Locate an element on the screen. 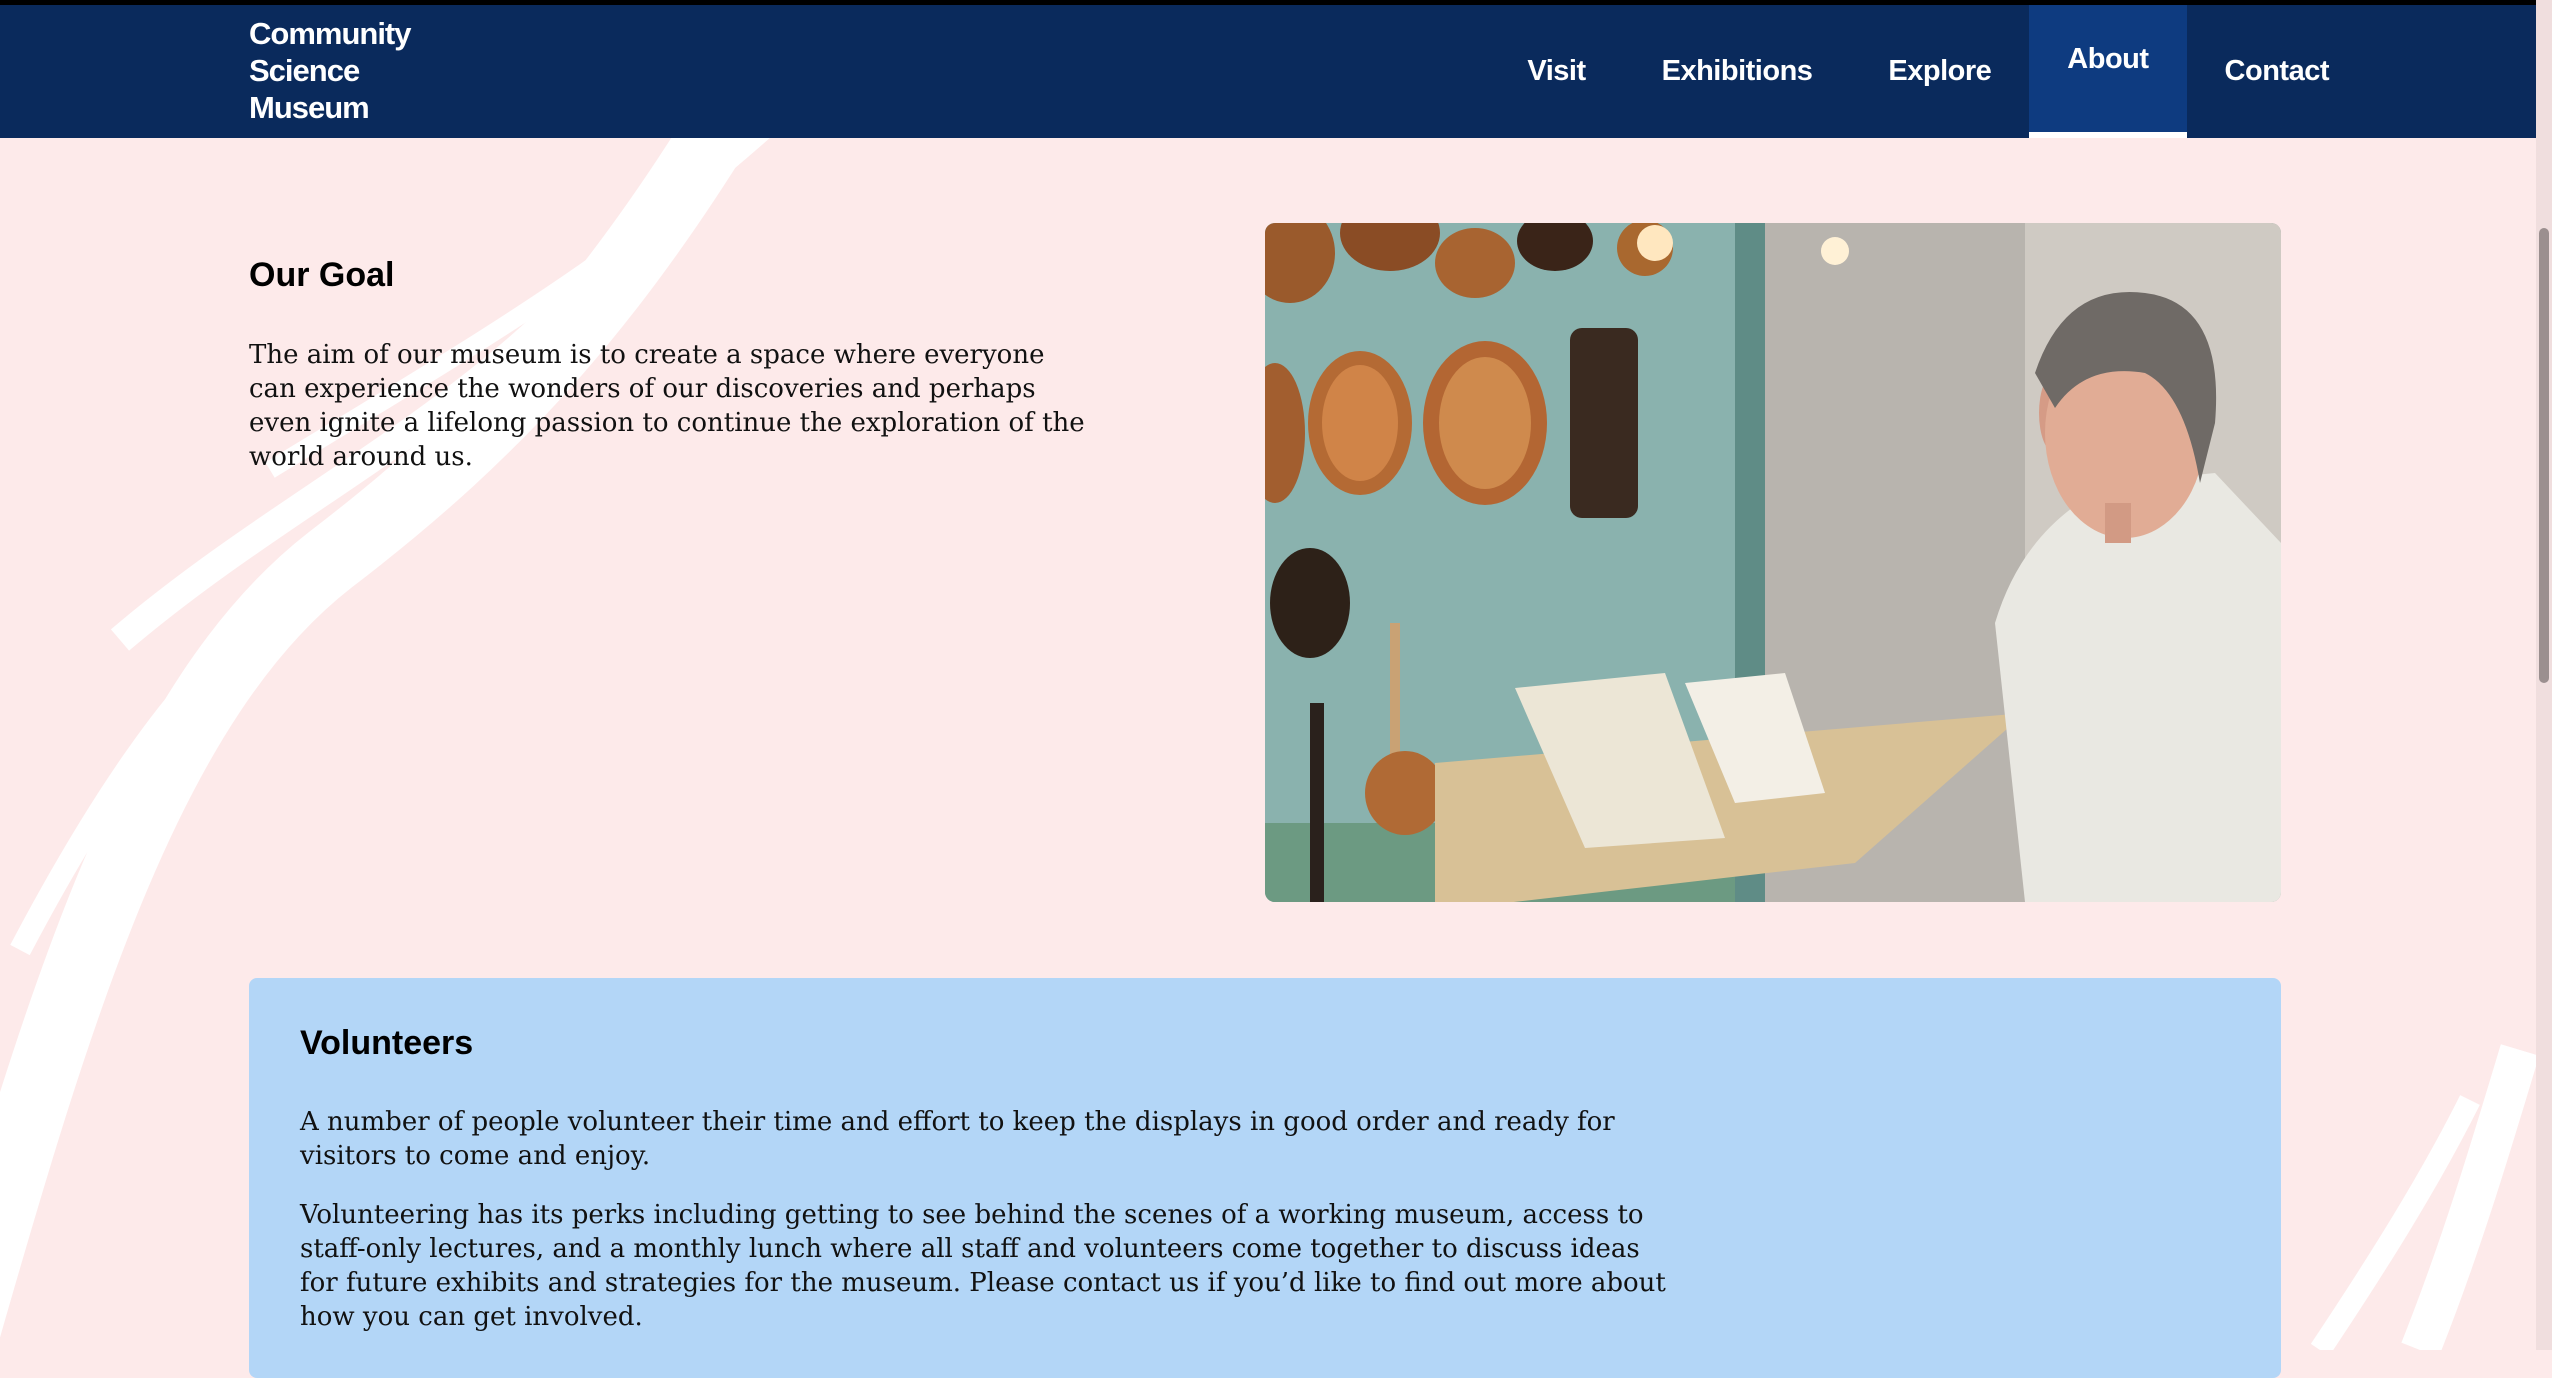 This screenshot has width=2552, height=1378. logo-line-2: Science is located at coordinates (304, 70).